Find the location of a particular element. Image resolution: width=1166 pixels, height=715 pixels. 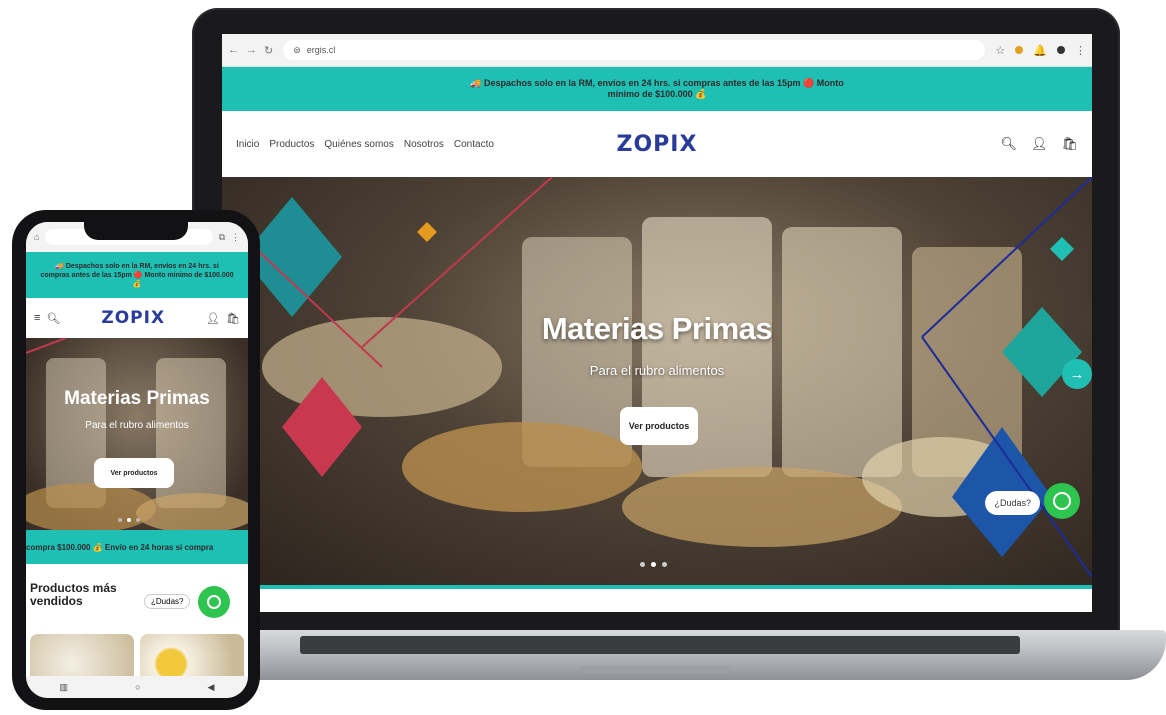

tabs-icon: ⧉ is located at coordinates (222, 237).